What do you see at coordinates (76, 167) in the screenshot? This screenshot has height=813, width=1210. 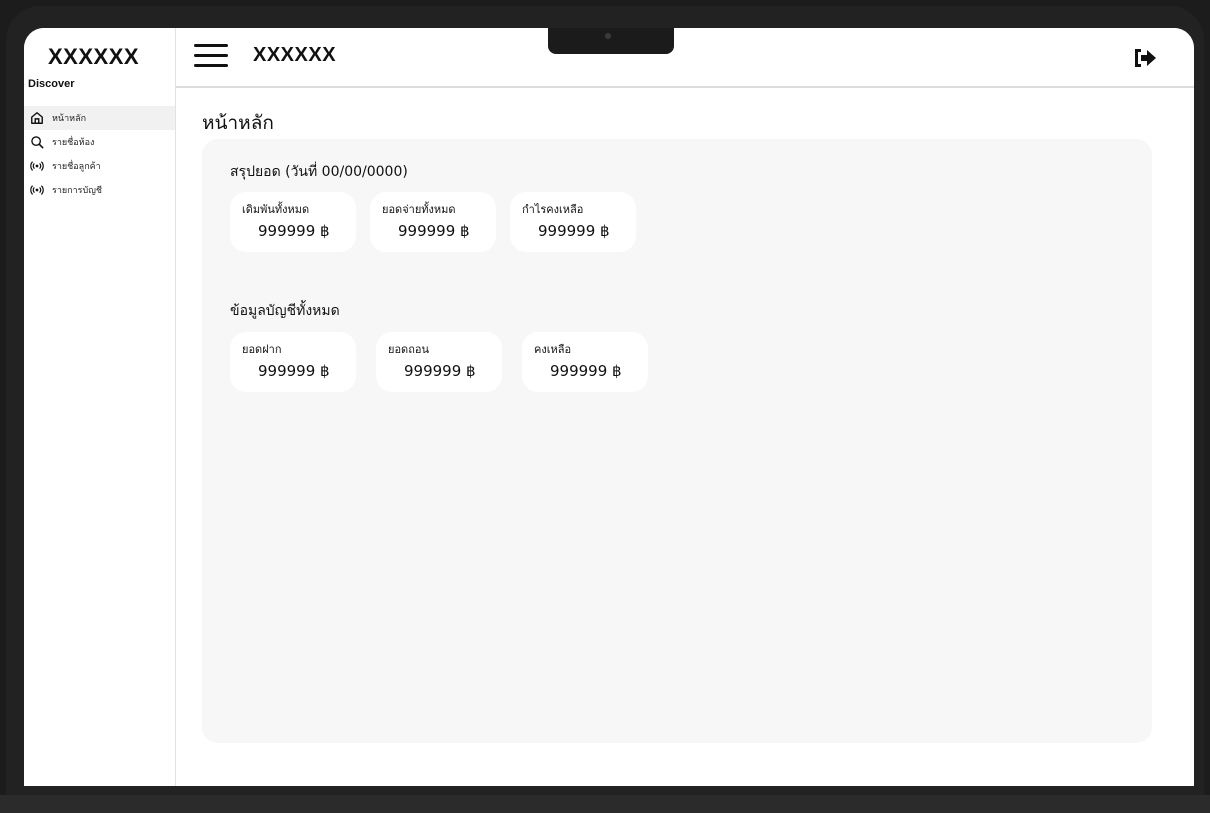 I see `sidebar-item-label: รายชื่อลูกค้า` at bounding box center [76, 167].